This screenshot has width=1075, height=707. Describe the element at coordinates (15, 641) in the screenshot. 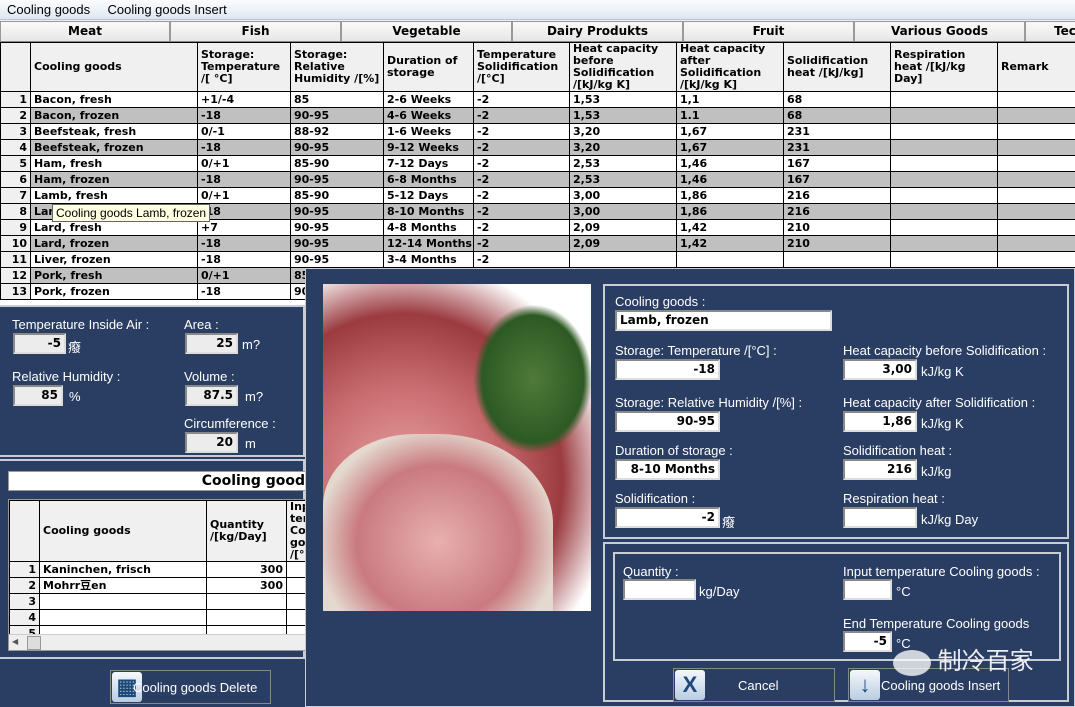

I see `scroll-left-icon: ◀` at that location.